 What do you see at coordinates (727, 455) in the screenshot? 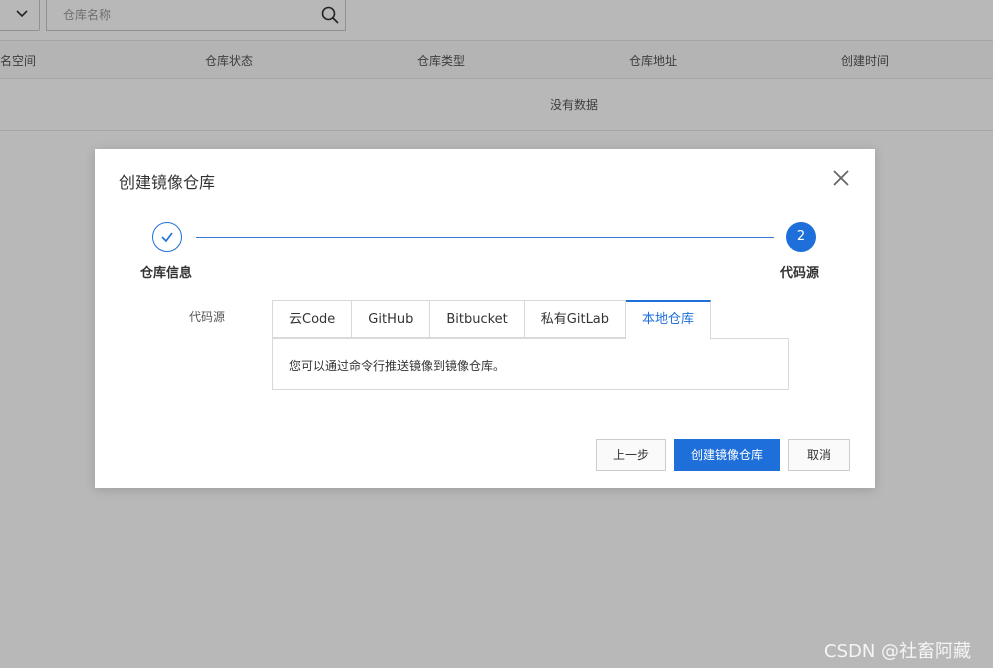
I see `create-repository-button: 创建镜像仓库` at bounding box center [727, 455].